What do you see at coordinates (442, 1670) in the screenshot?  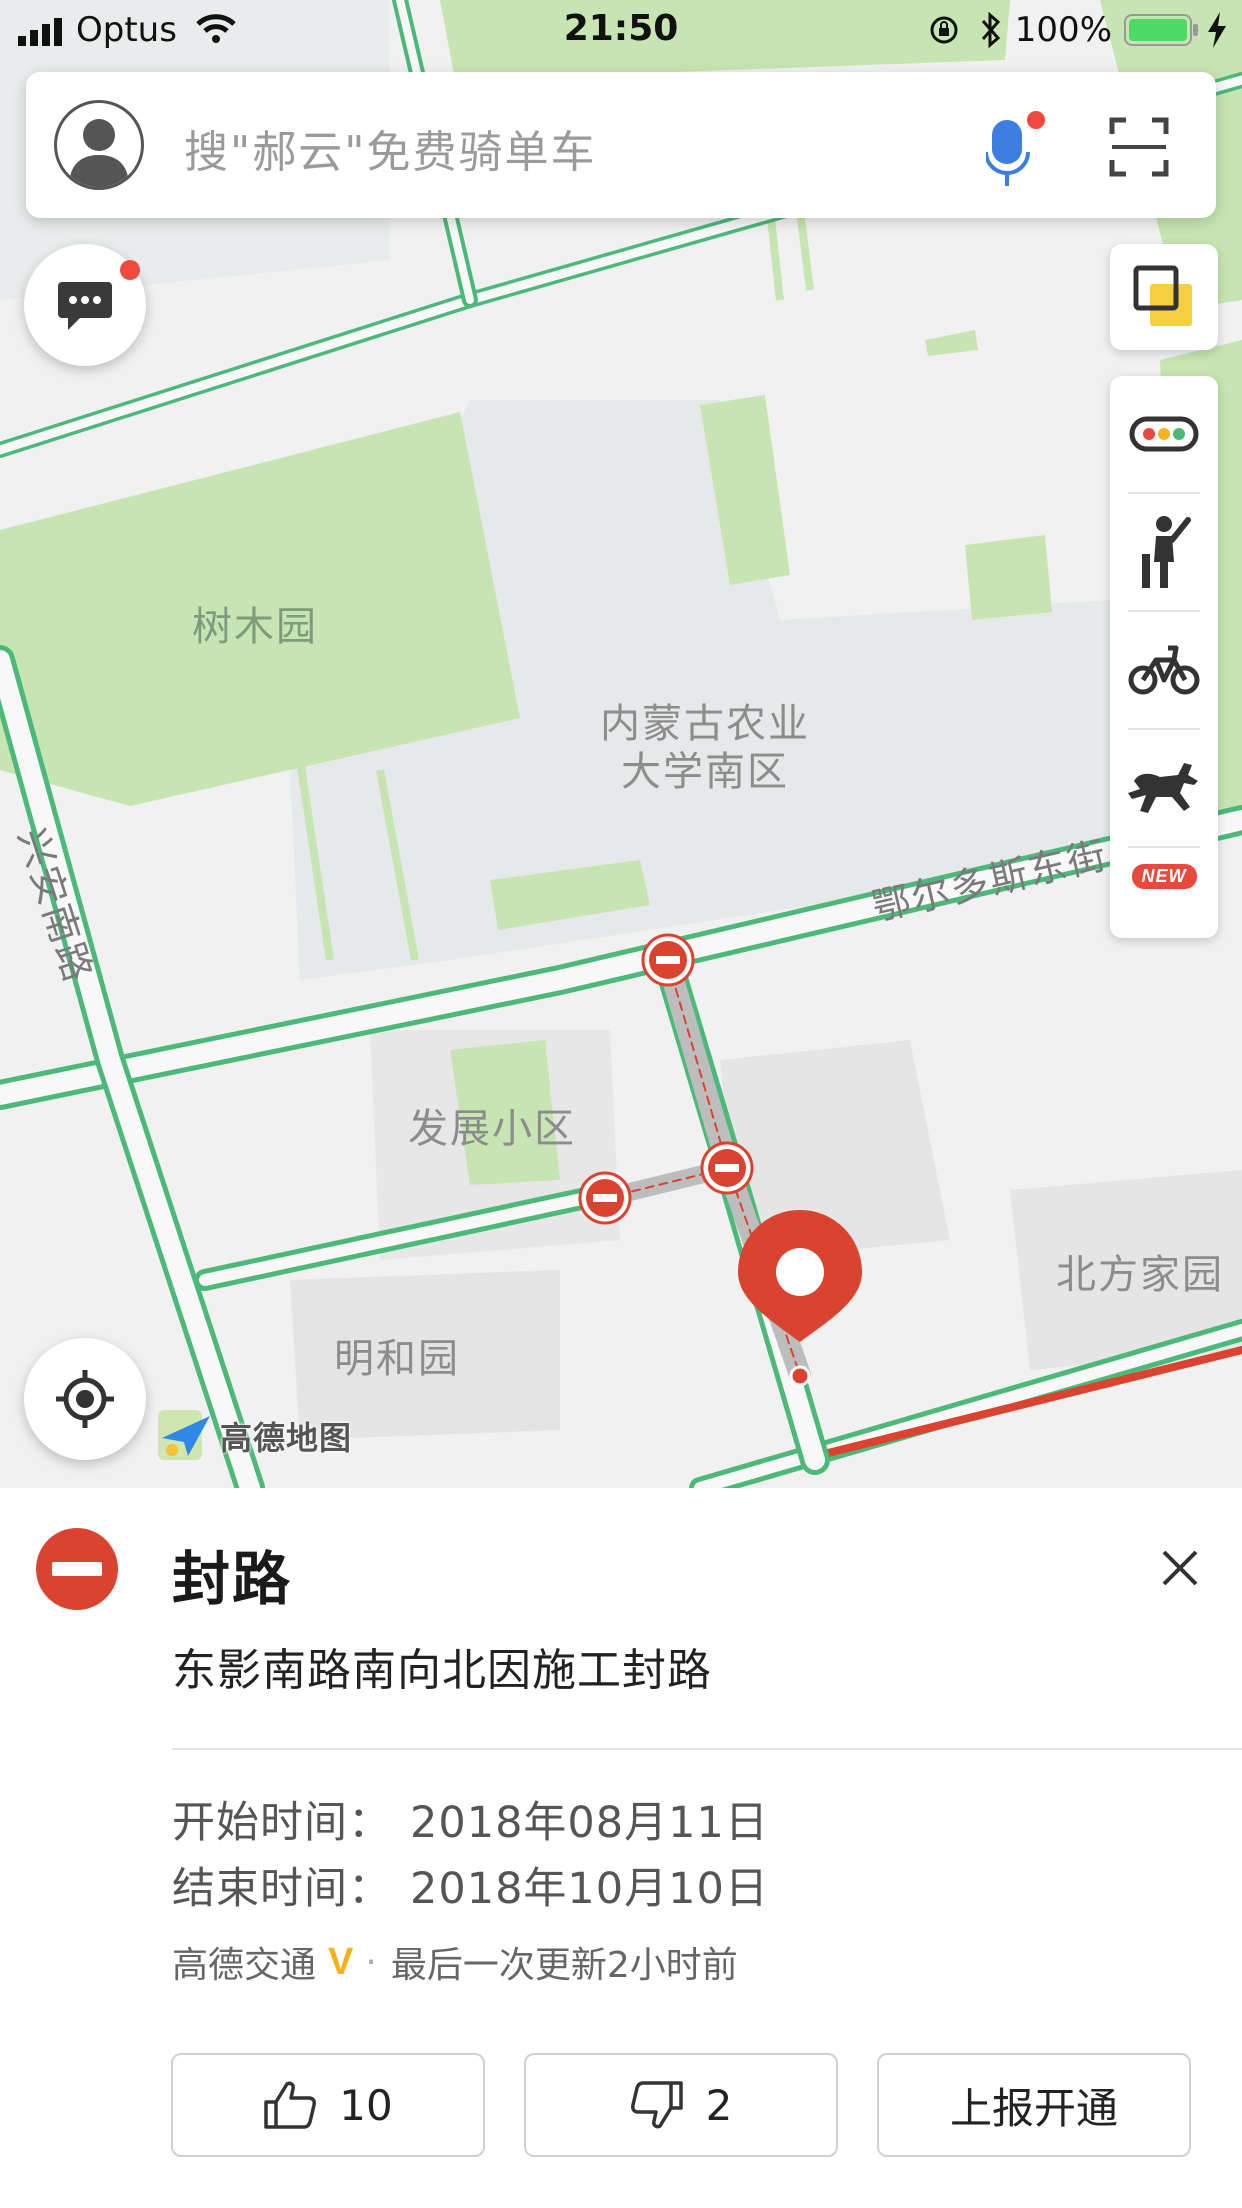 I see `incident-description: 东影南路南向北因施工封路` at bounding box center [442, 1670].